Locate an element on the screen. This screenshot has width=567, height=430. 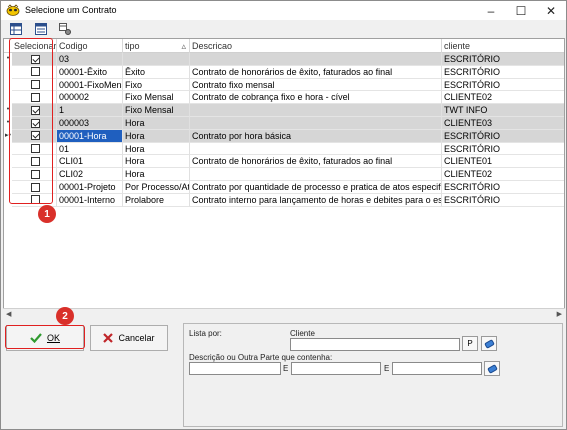
e-label-1: E is located at coordinates (286, 368).